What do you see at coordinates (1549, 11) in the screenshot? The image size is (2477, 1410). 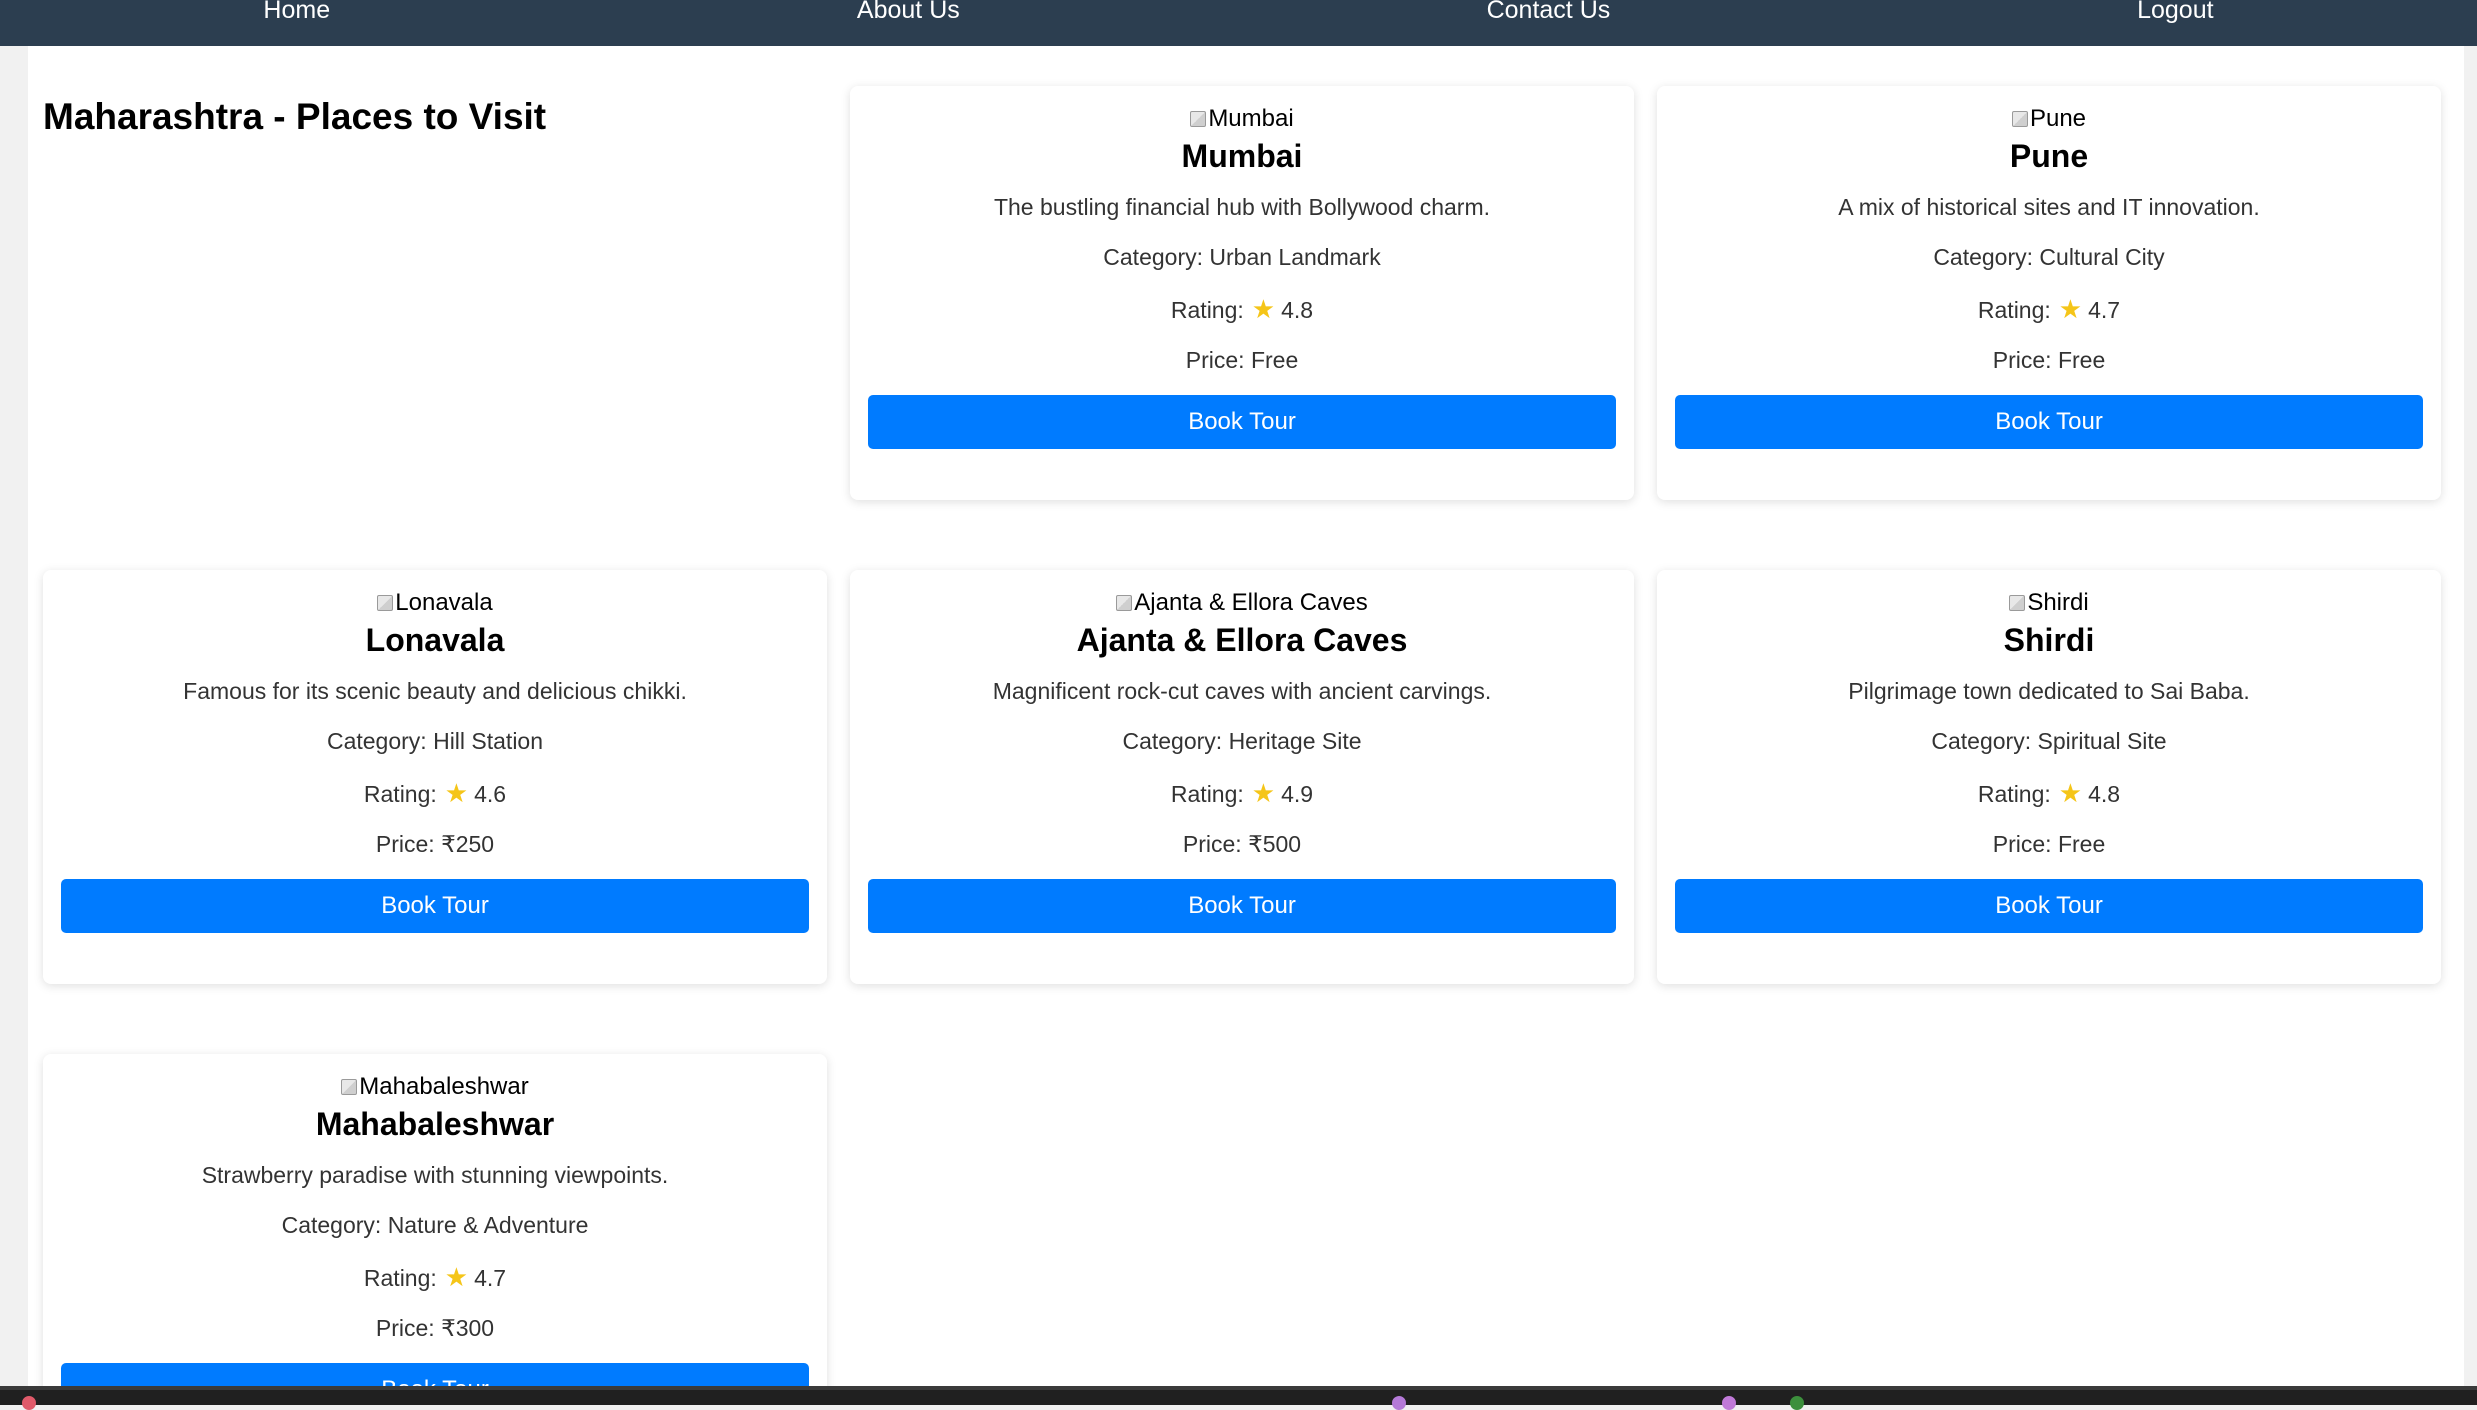 I see `nav-contact-link: Contact Us` at bounding box center [1549, 11].